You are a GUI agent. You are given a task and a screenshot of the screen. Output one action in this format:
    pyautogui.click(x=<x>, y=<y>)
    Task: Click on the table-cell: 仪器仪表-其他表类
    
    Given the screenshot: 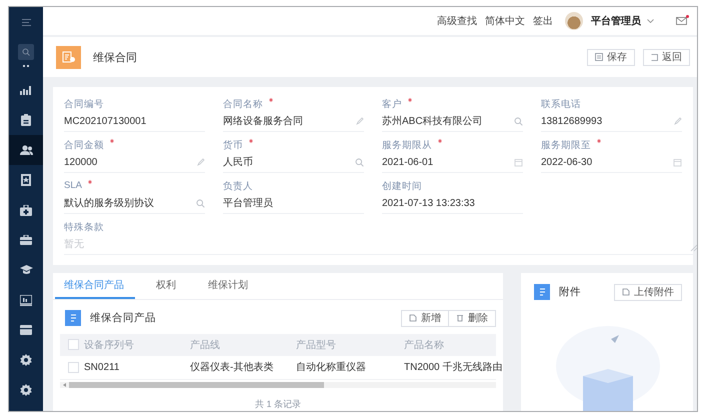 What is the action you would take?
    pyautogui.click(x=232, y=368)
    